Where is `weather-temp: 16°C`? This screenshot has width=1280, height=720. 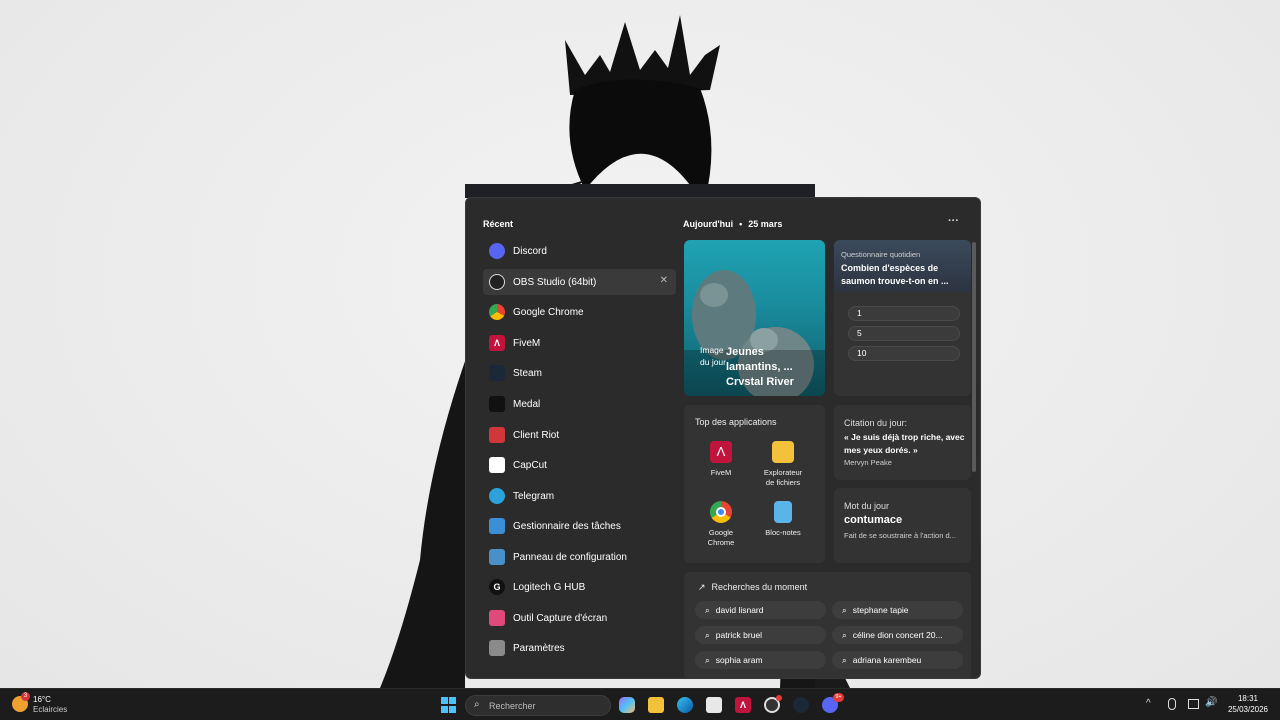
weather-temp: 16°C is located at coordinates (42, 699).